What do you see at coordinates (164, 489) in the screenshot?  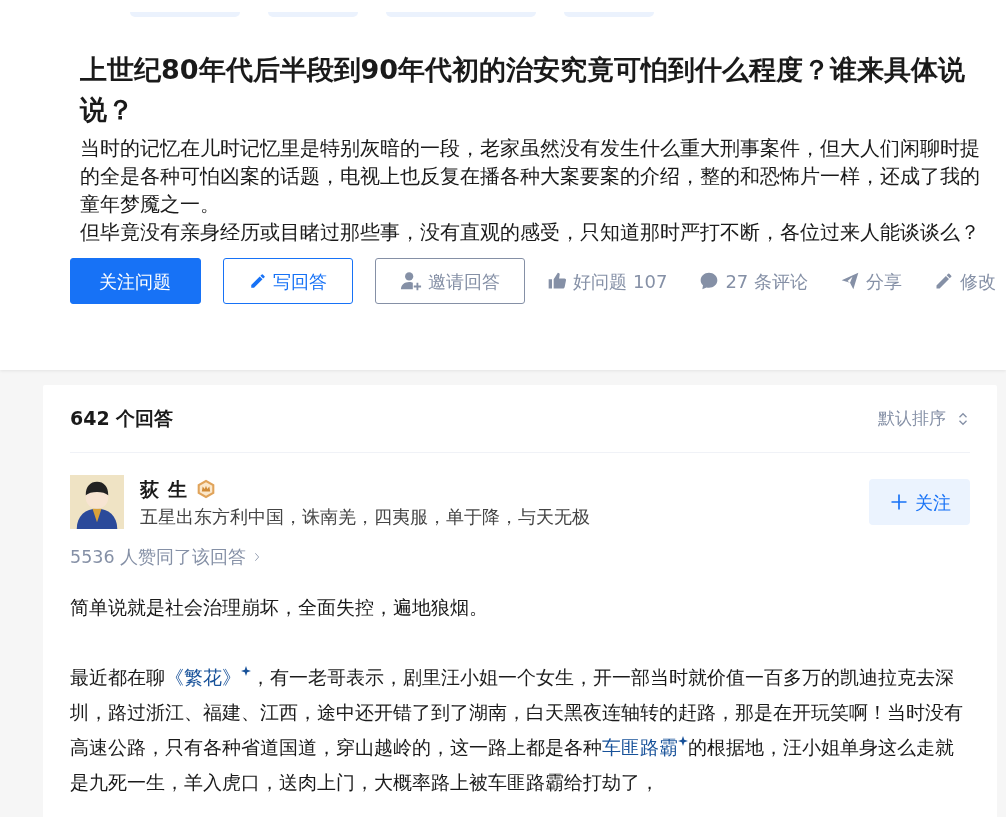 I see `author-name: 荻 生` at bounding box center [164, 489].